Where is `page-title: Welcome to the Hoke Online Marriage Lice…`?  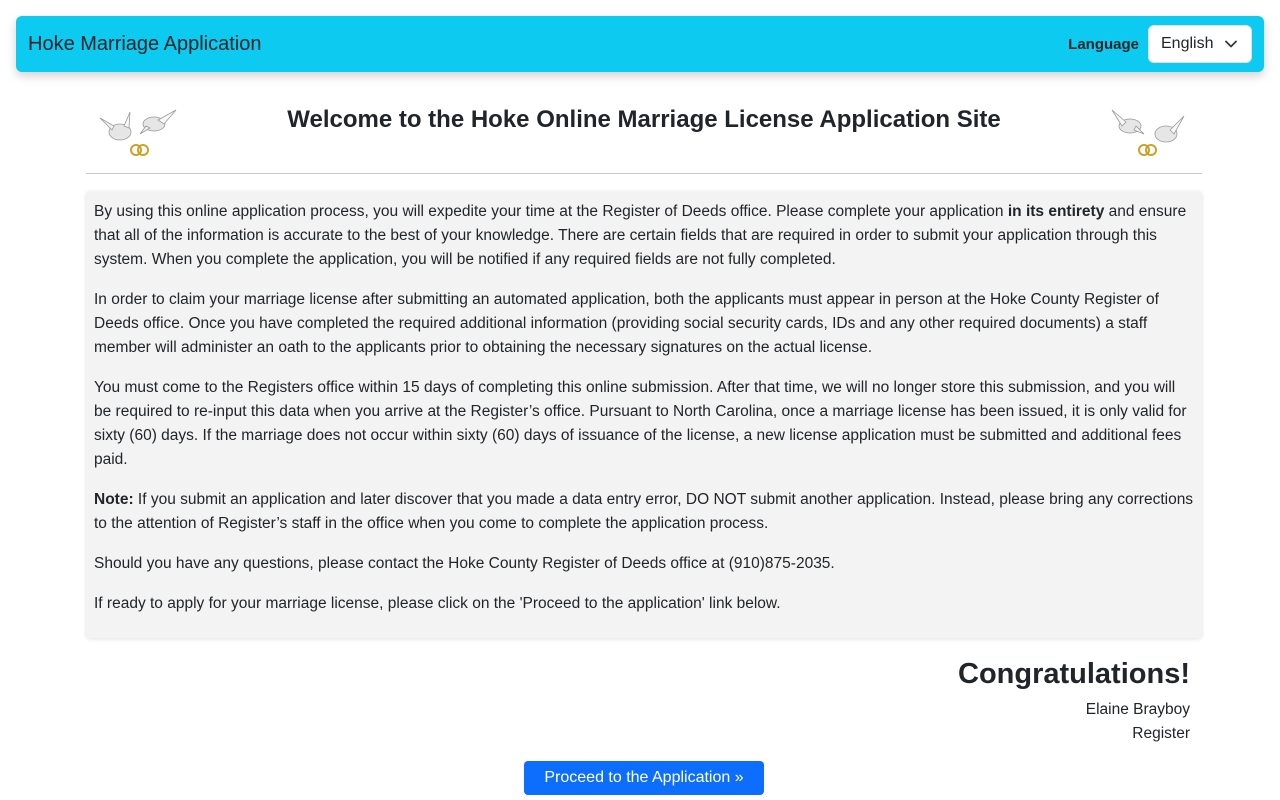 page-title: Welcome to the Hoke Online Marriage Lice… is located at coordinates (644, 119).